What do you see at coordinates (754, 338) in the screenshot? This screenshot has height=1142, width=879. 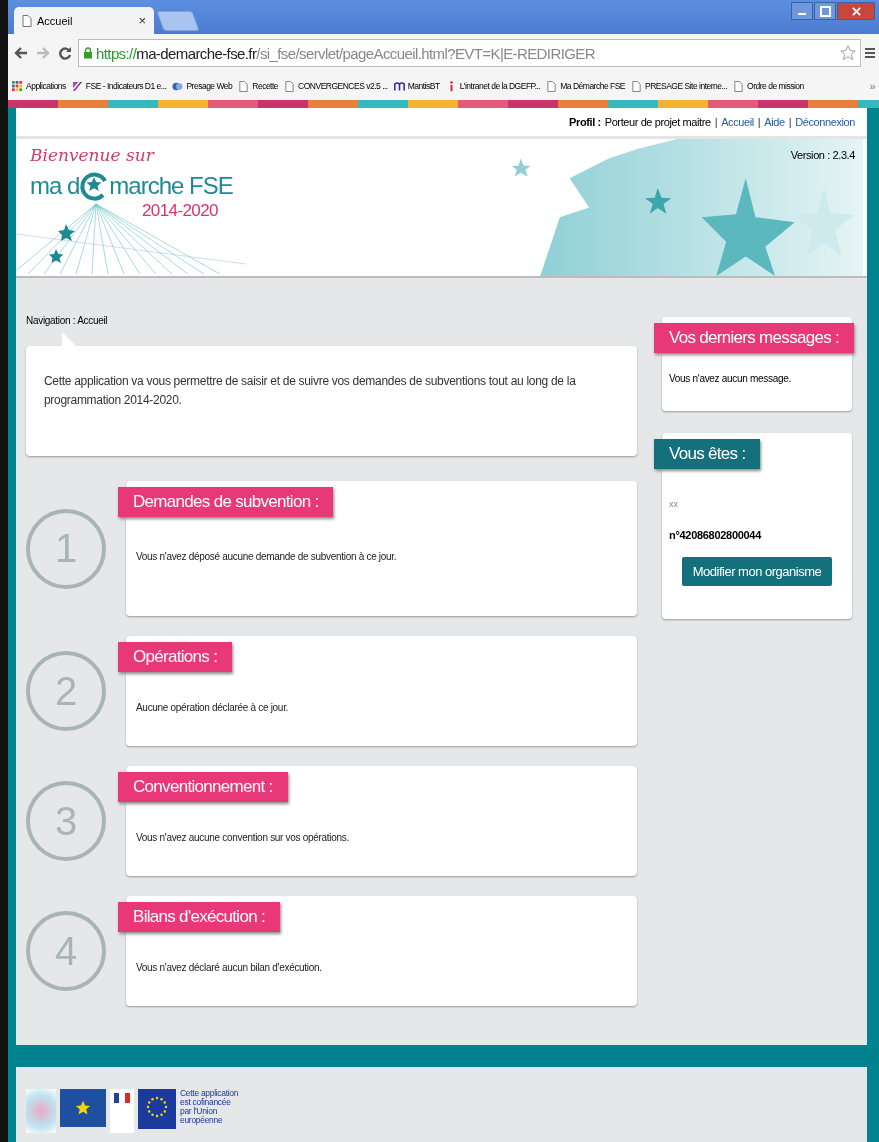 I see `panel-title: Vos derniers messages :` at bounding box center [754, 338].